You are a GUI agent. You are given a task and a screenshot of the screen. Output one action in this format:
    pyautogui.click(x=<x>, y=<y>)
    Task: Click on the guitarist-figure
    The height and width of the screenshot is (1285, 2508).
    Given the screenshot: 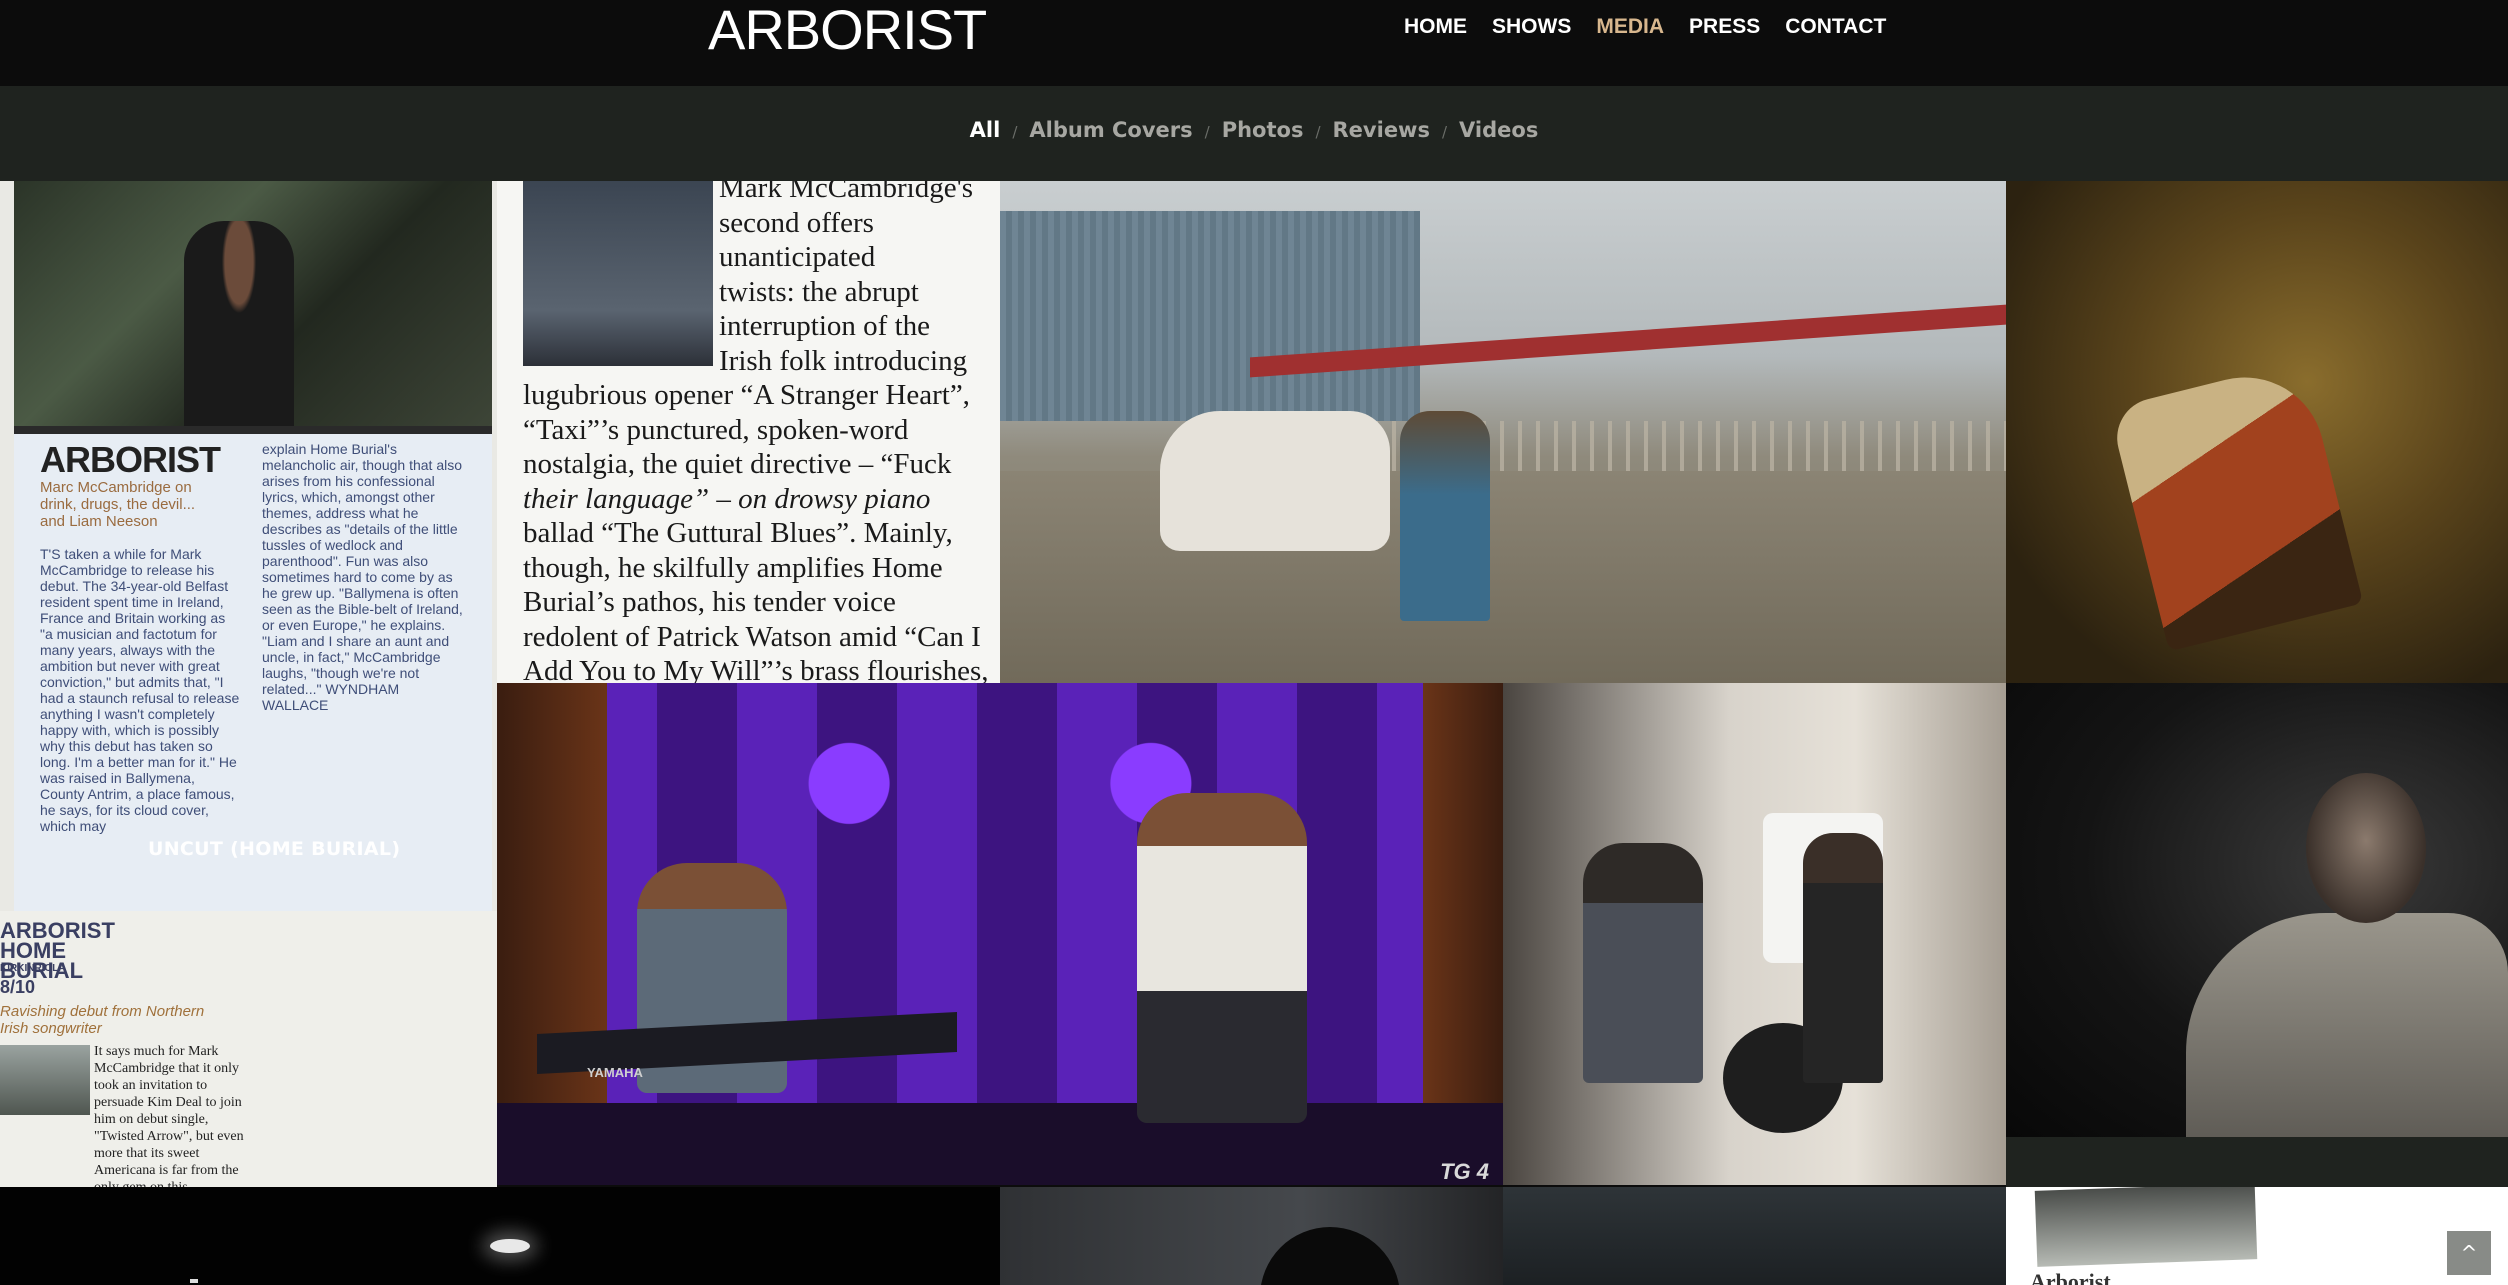 What is the action you would take?
    pyautogui.click(x=1843, y=958)
    